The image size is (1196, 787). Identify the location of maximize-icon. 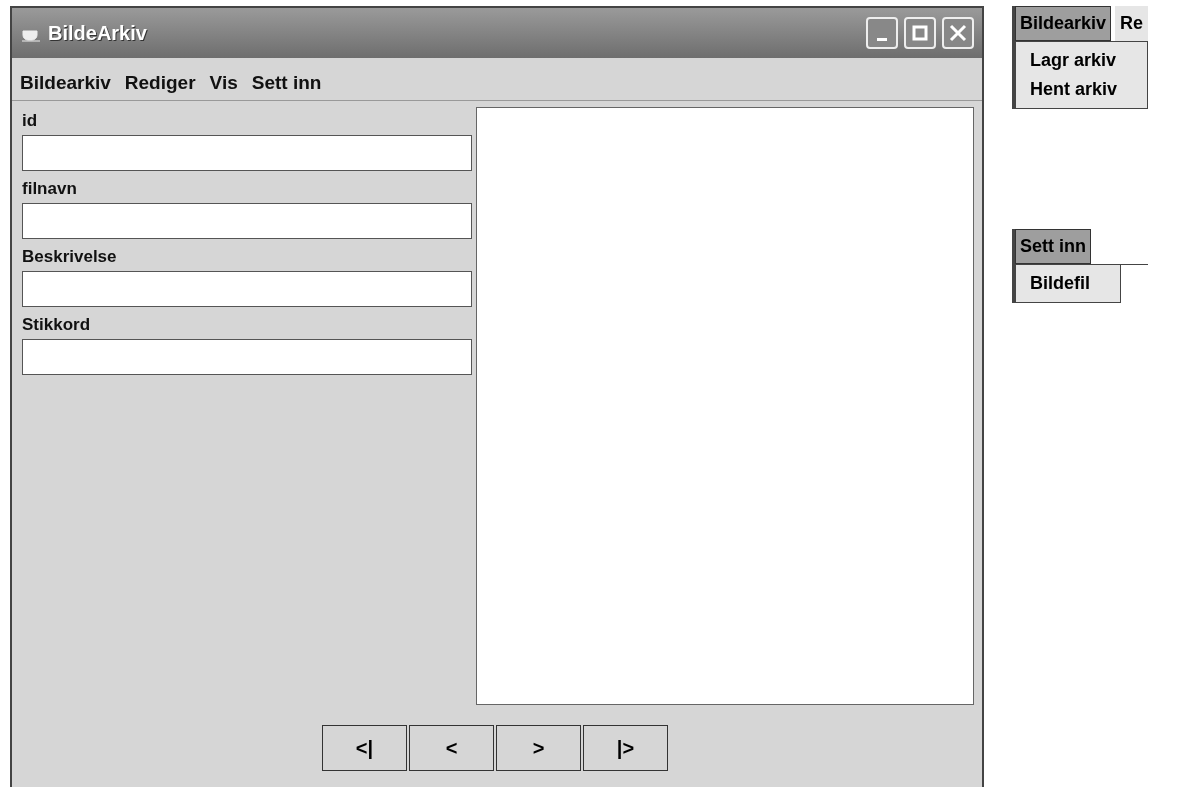
(920, 33).